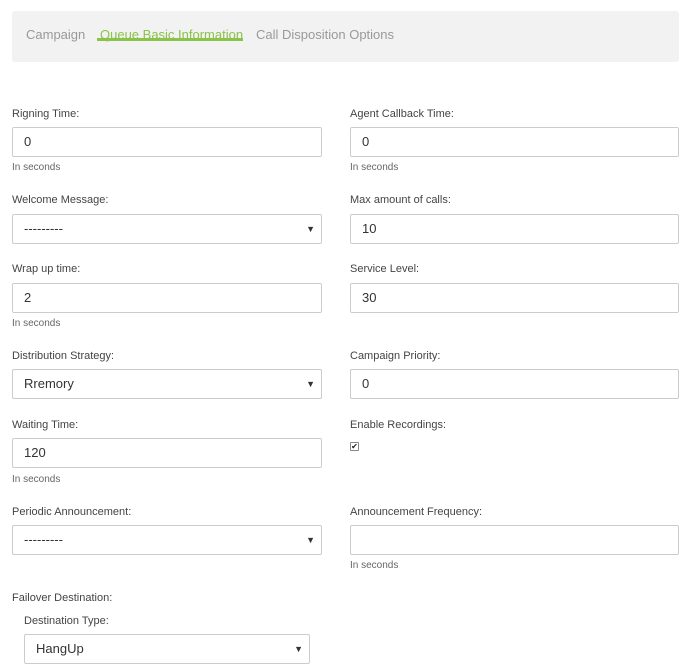  Describe the element at coordinates (36, 323) in the screenshot. I see `wrap-up-time-help: In seconds` at that location.